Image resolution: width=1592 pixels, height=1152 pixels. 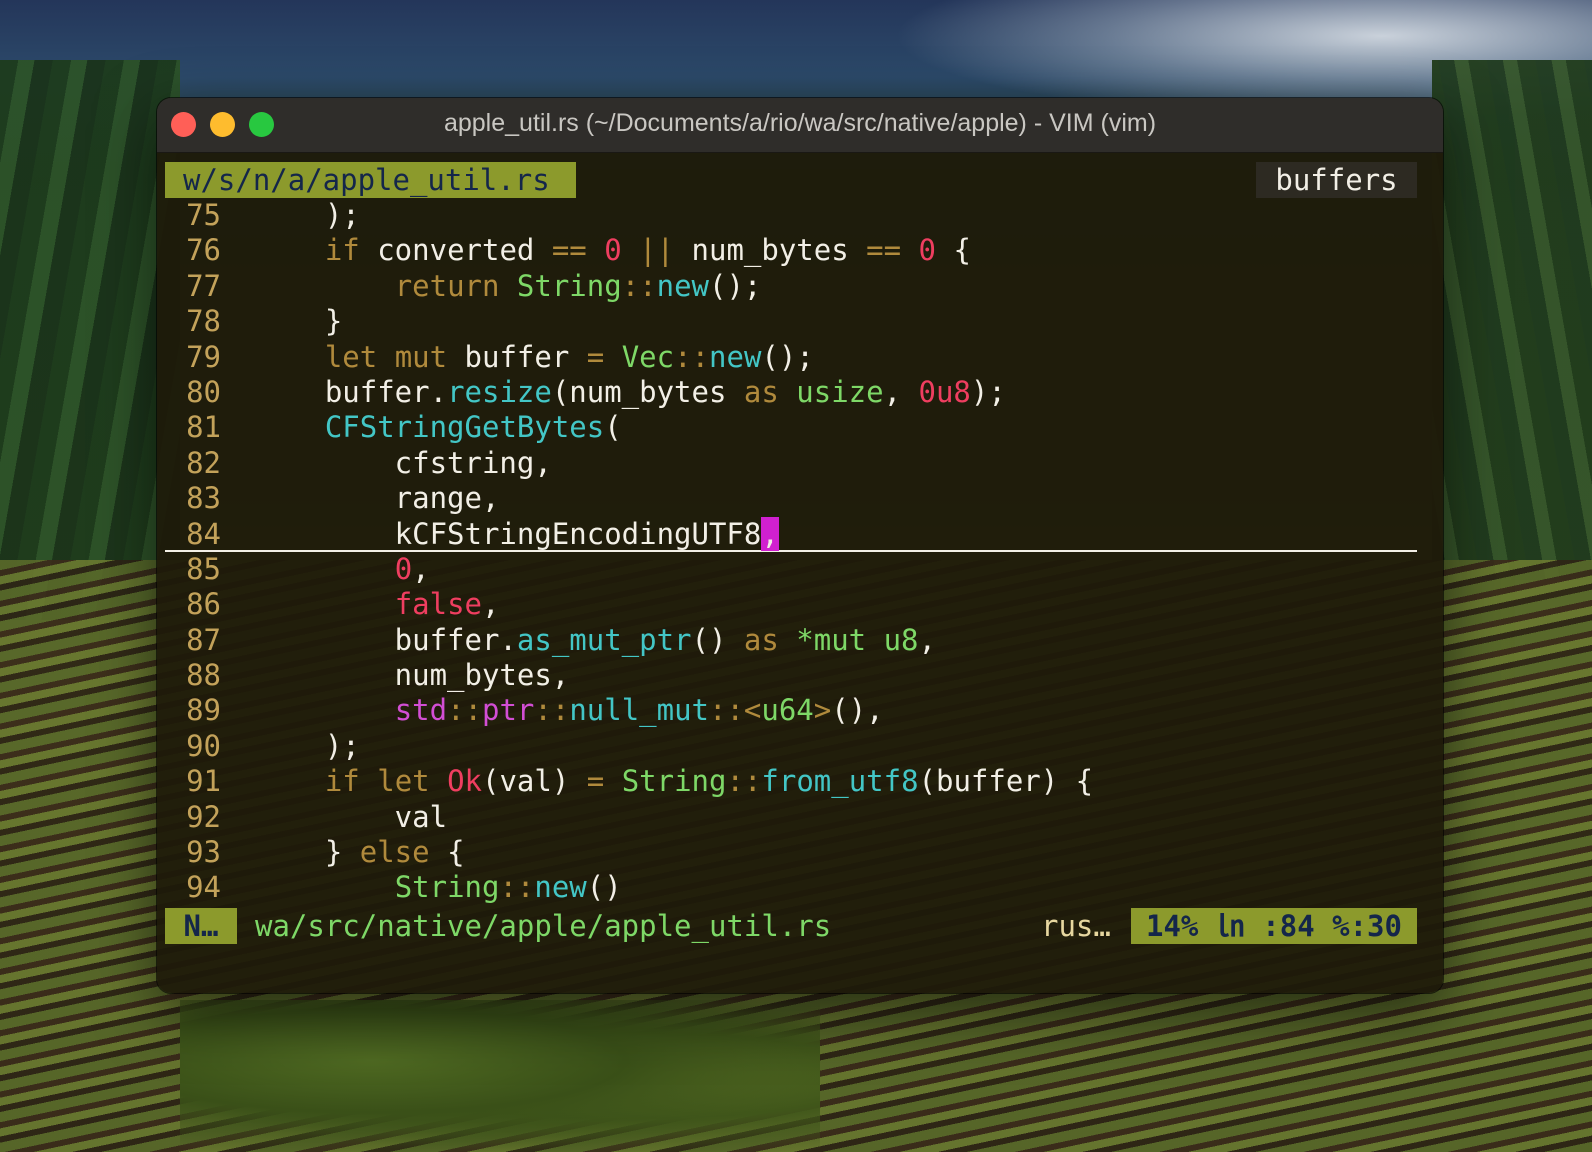 I want to click on line-number: 82, so click(x=203, y=462).